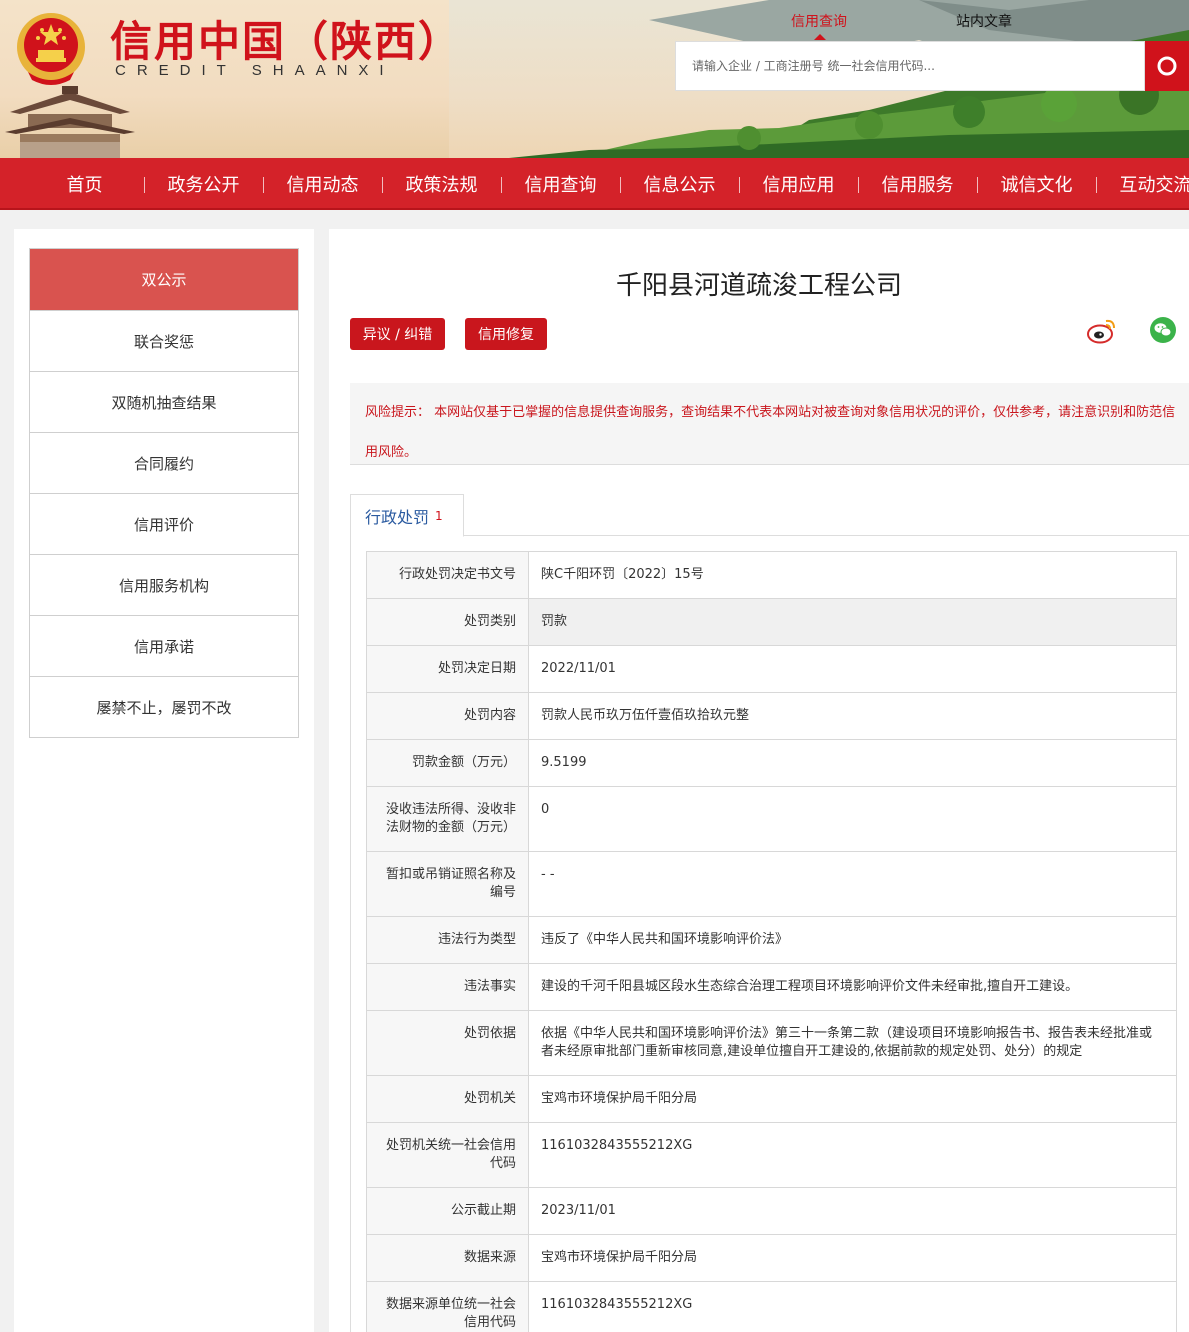 The height and width of the screenshot is (1332, 1189). I want to click on sidebar-item-contract-performance: 合同履约, so click(164, 462).